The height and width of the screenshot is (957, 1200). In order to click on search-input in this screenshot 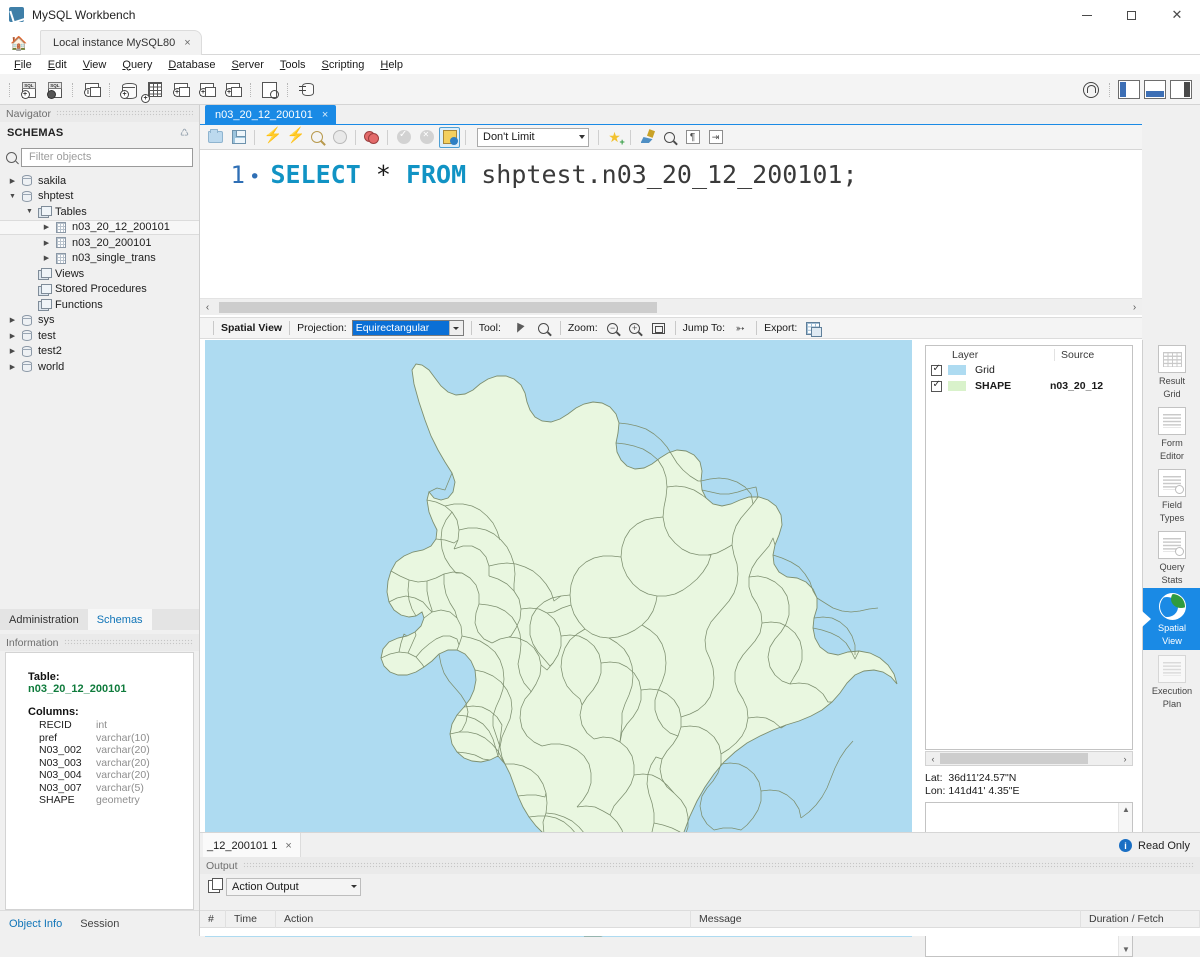, I will do `click(107, 157)`.